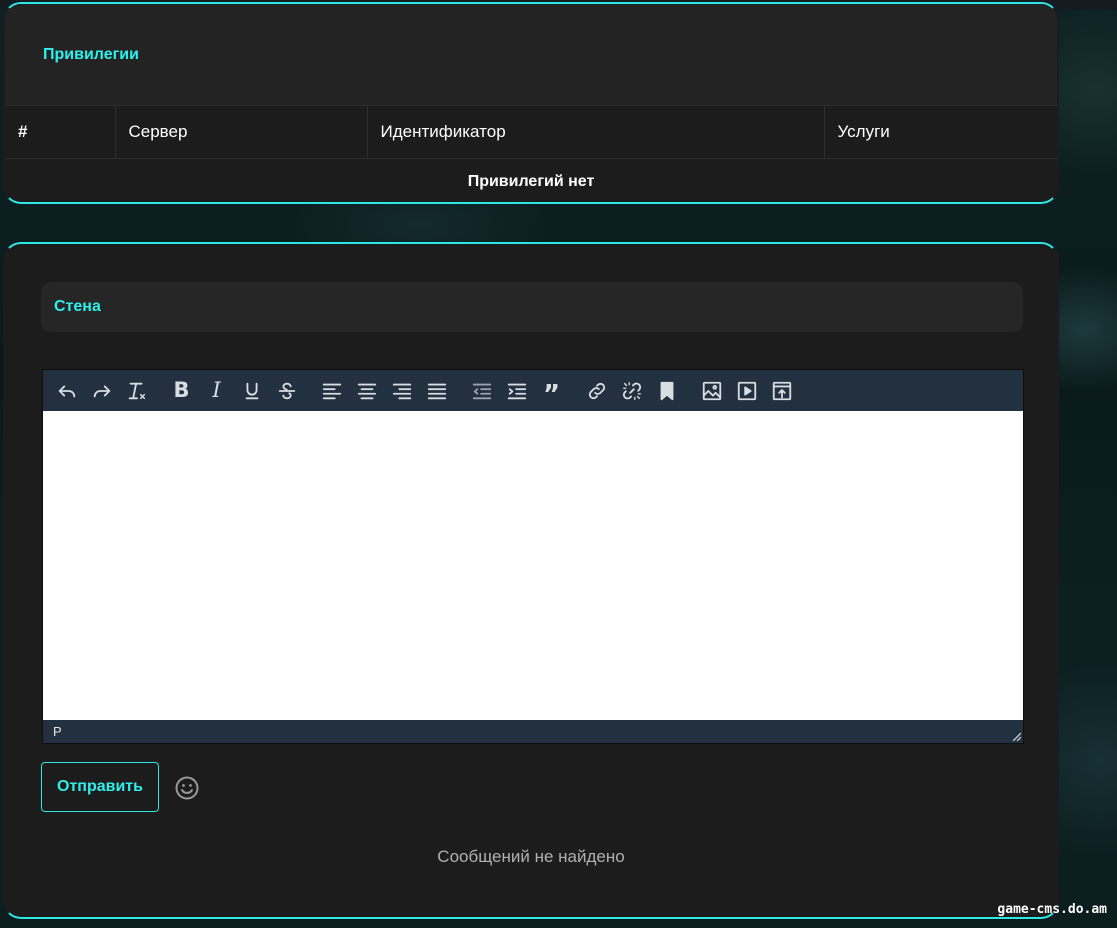 This screenshot has width=1117, height=928. What do you see at coordinates (533, 731) in the screenshot?
I see `editor-statusbar: P` at bounding box center [533, 731].